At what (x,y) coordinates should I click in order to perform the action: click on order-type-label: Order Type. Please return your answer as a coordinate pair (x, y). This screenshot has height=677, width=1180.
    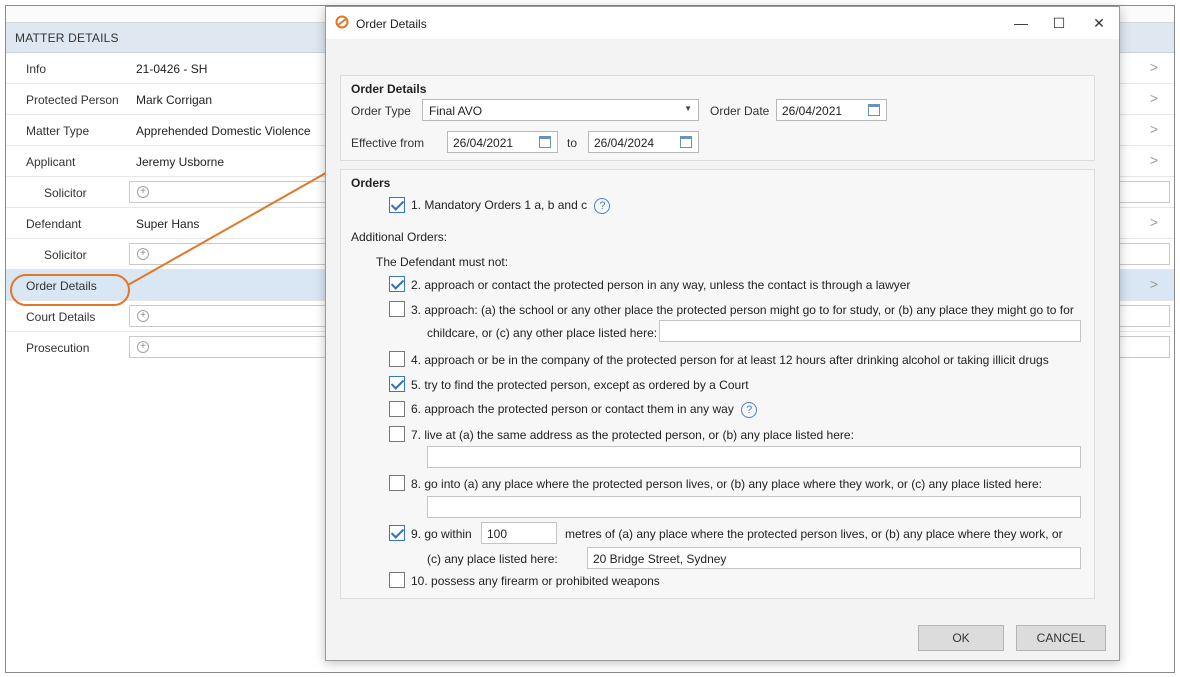
    Looking at the image, I should click on (381, 111).